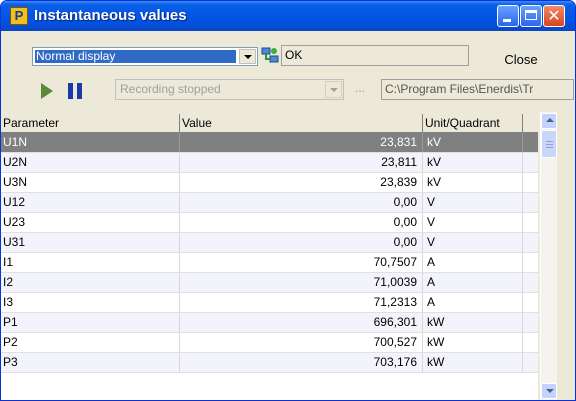 Image resolution: width=576 pixels, height=401 pixels. I want to click on vertical-scrollbar, so click(548, 256).